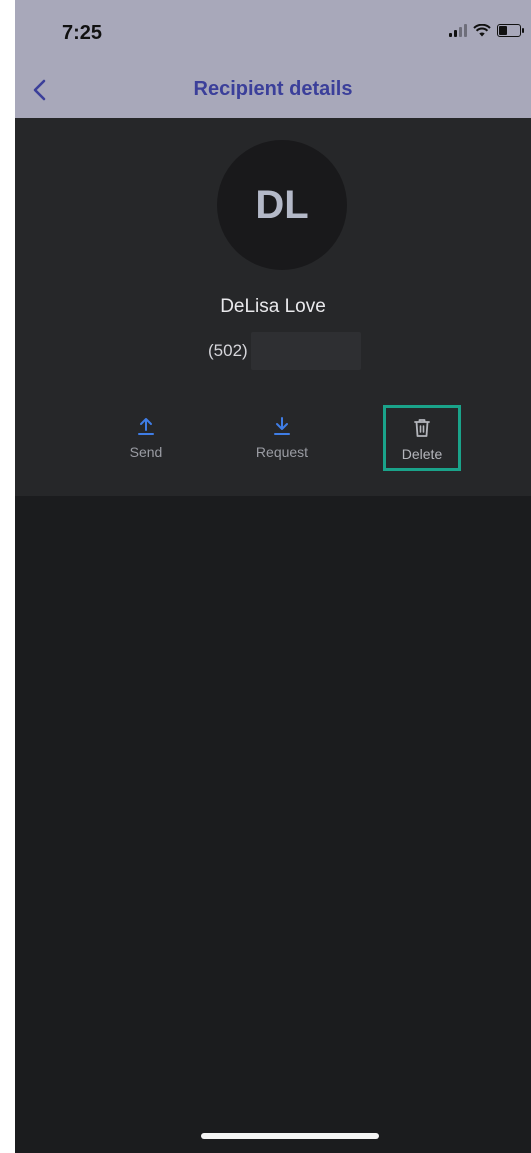  I want to click on status-icons, so click(486, 30).